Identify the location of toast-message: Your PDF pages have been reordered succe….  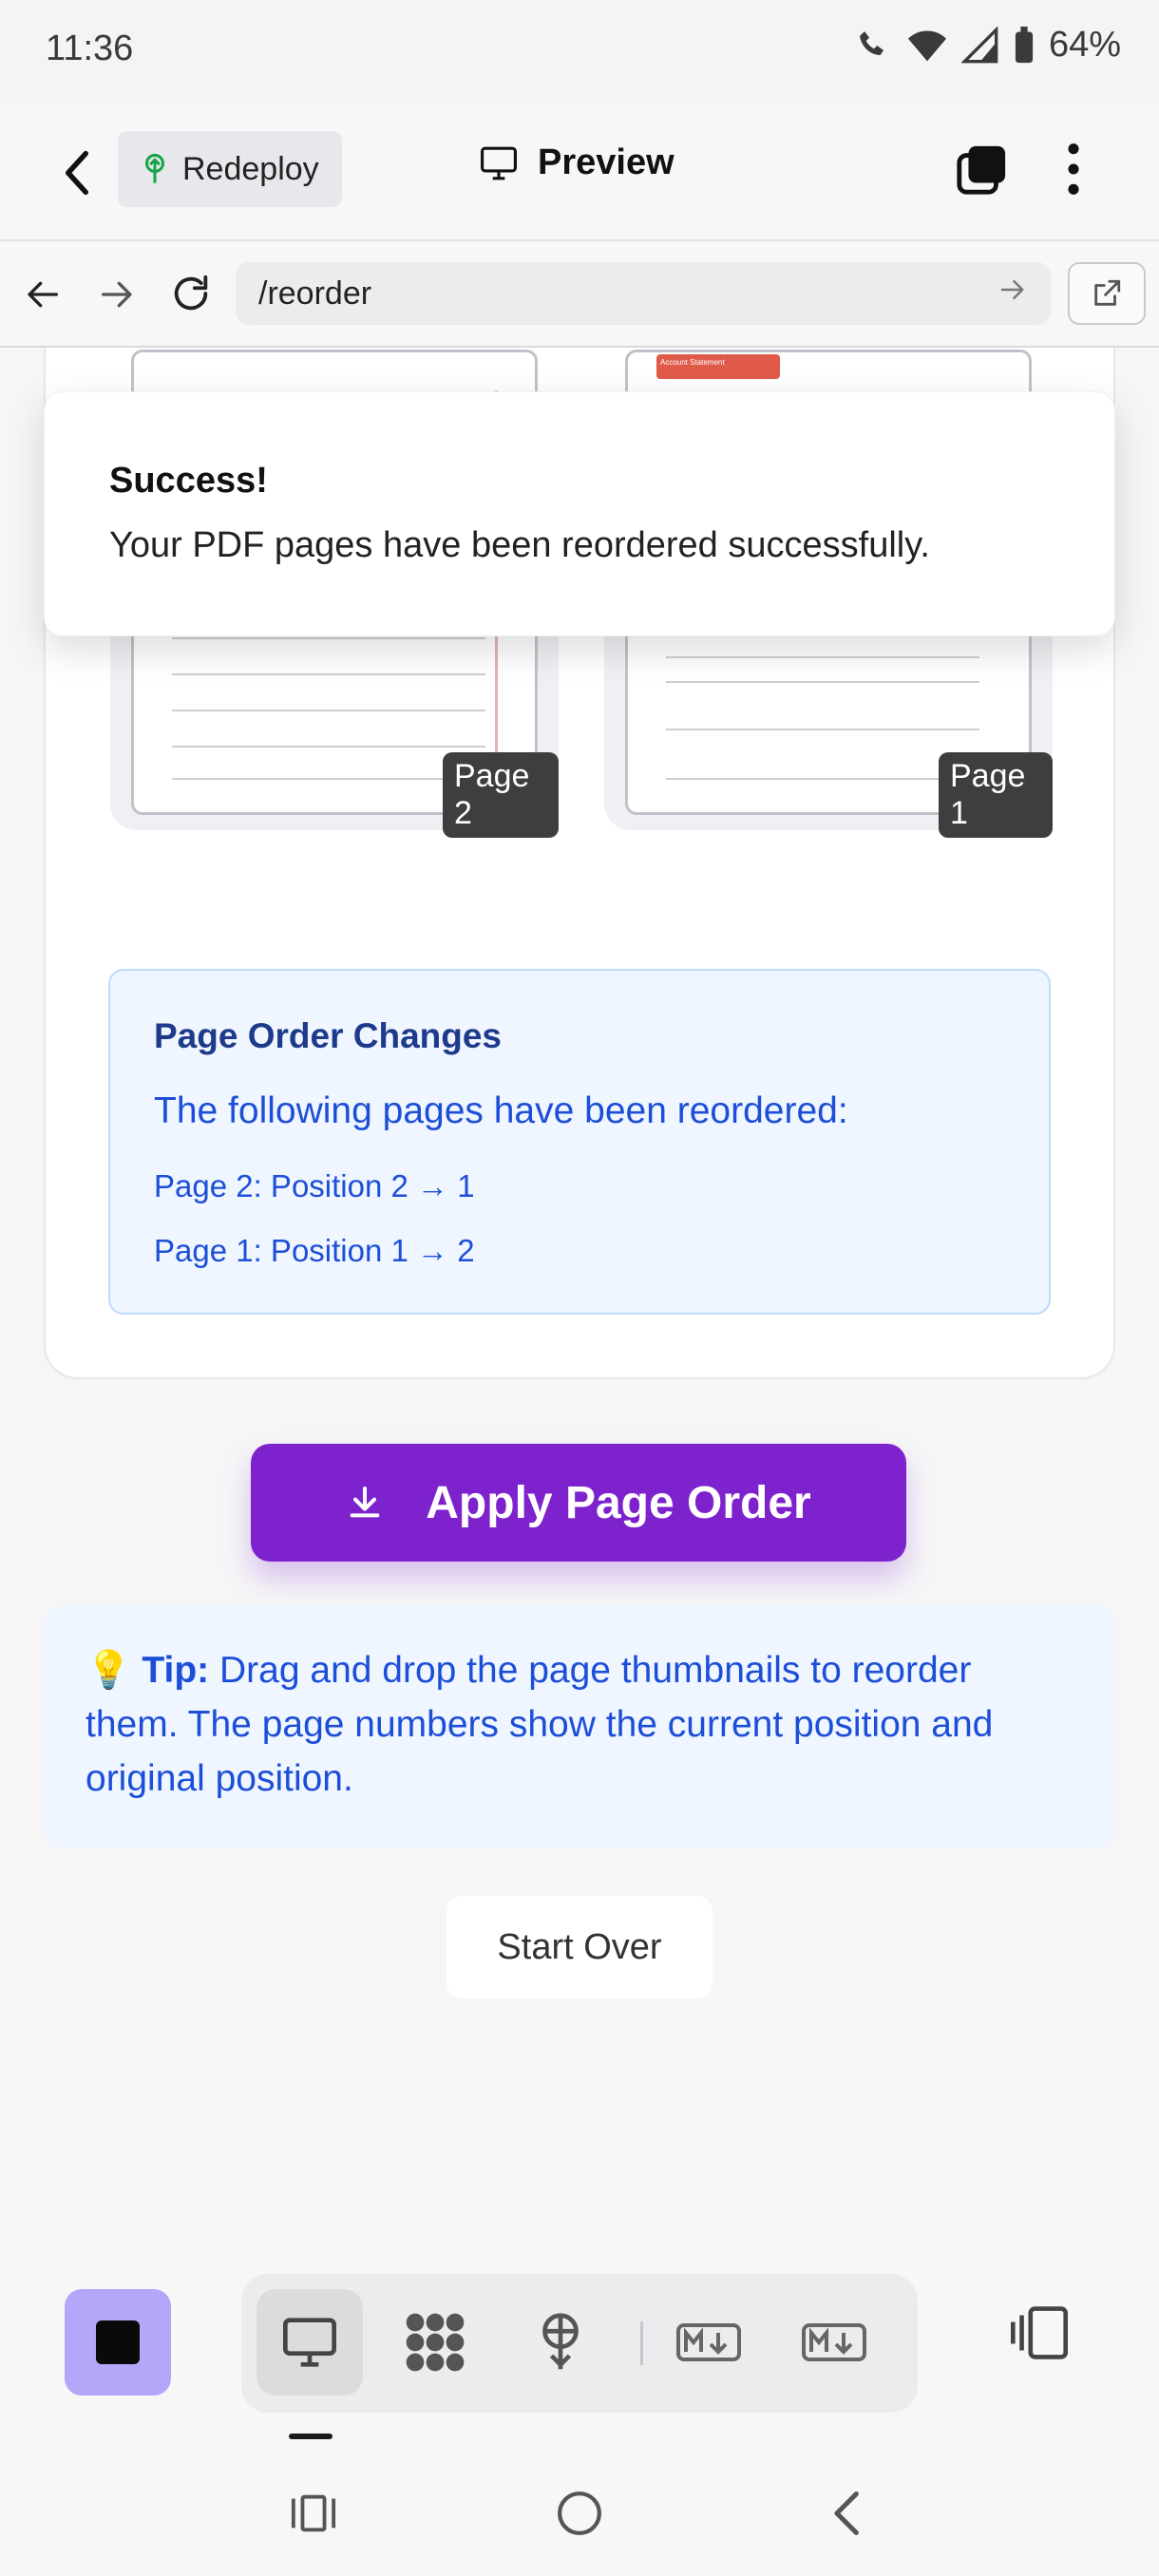
(519, 545).